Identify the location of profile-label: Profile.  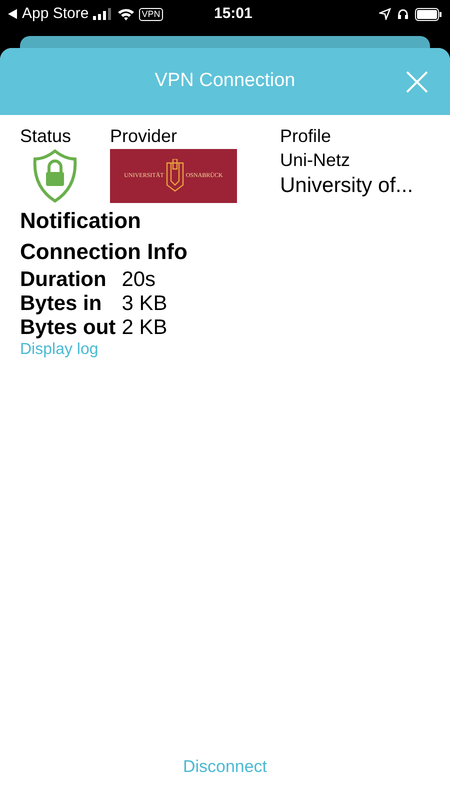
(306, 136).